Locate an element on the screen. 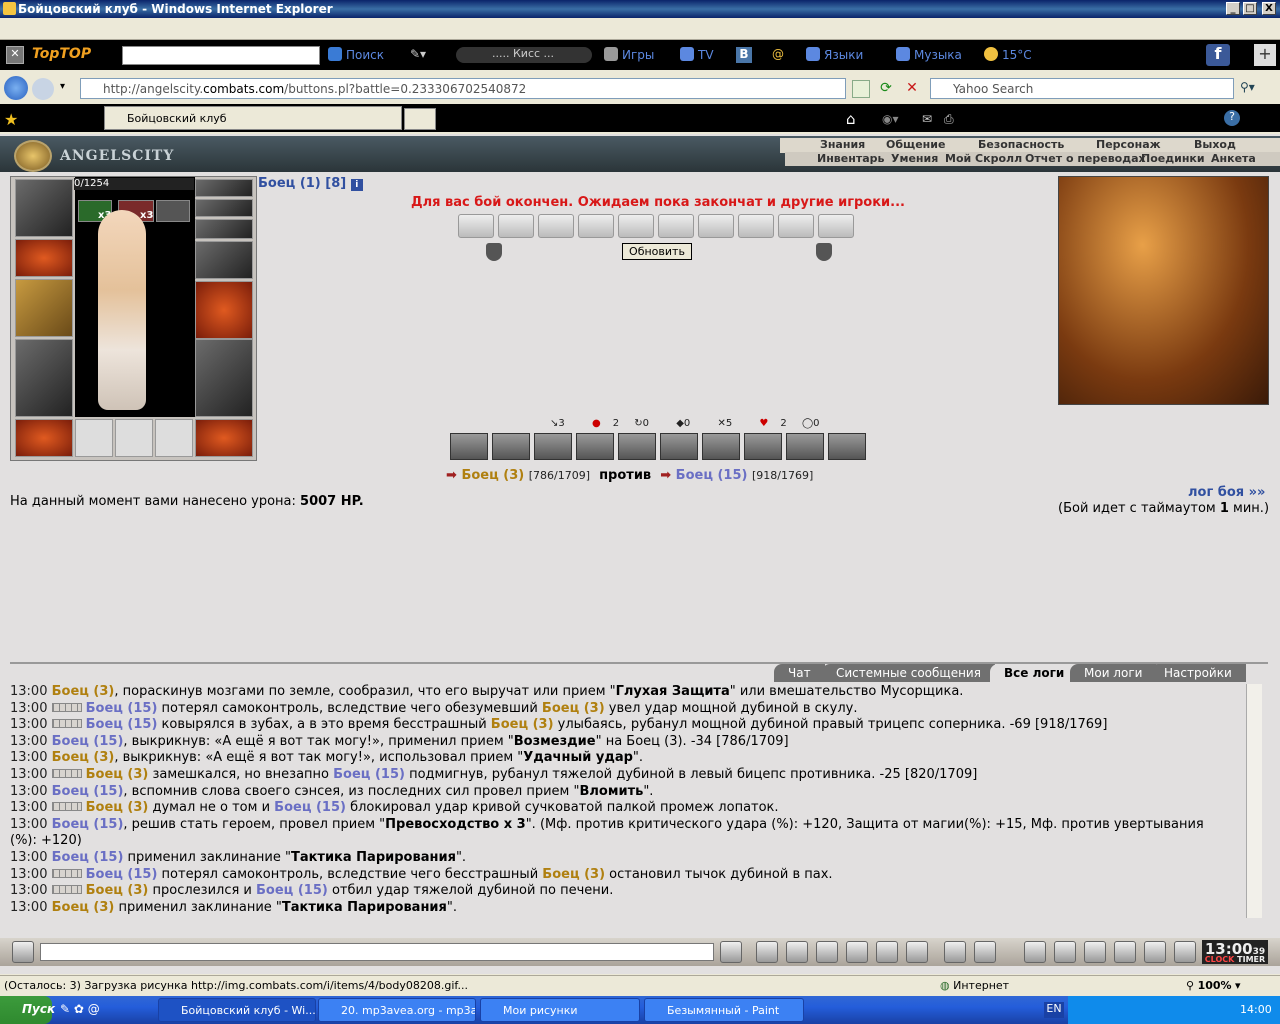 The image size is (1280, 1024). submenu-skills: Умения is located at coordinates (914, 158).